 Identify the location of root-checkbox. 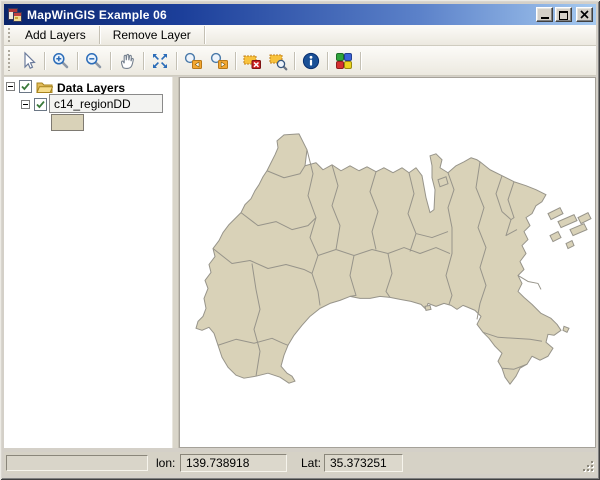
(25, 86).